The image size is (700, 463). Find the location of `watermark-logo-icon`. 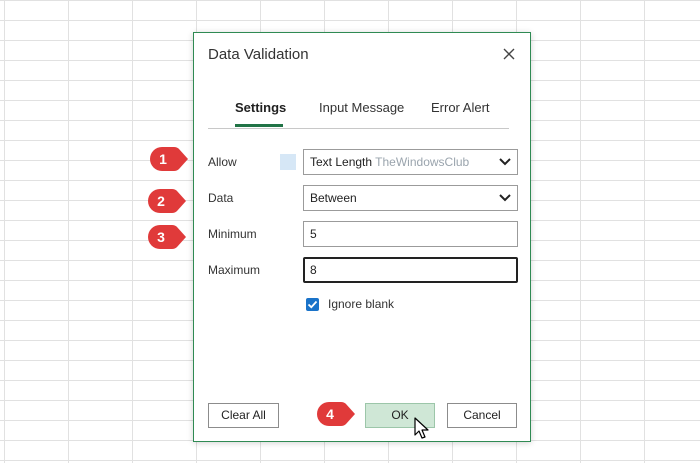

watermark-logo-icon is located at coordinates (288, 162).